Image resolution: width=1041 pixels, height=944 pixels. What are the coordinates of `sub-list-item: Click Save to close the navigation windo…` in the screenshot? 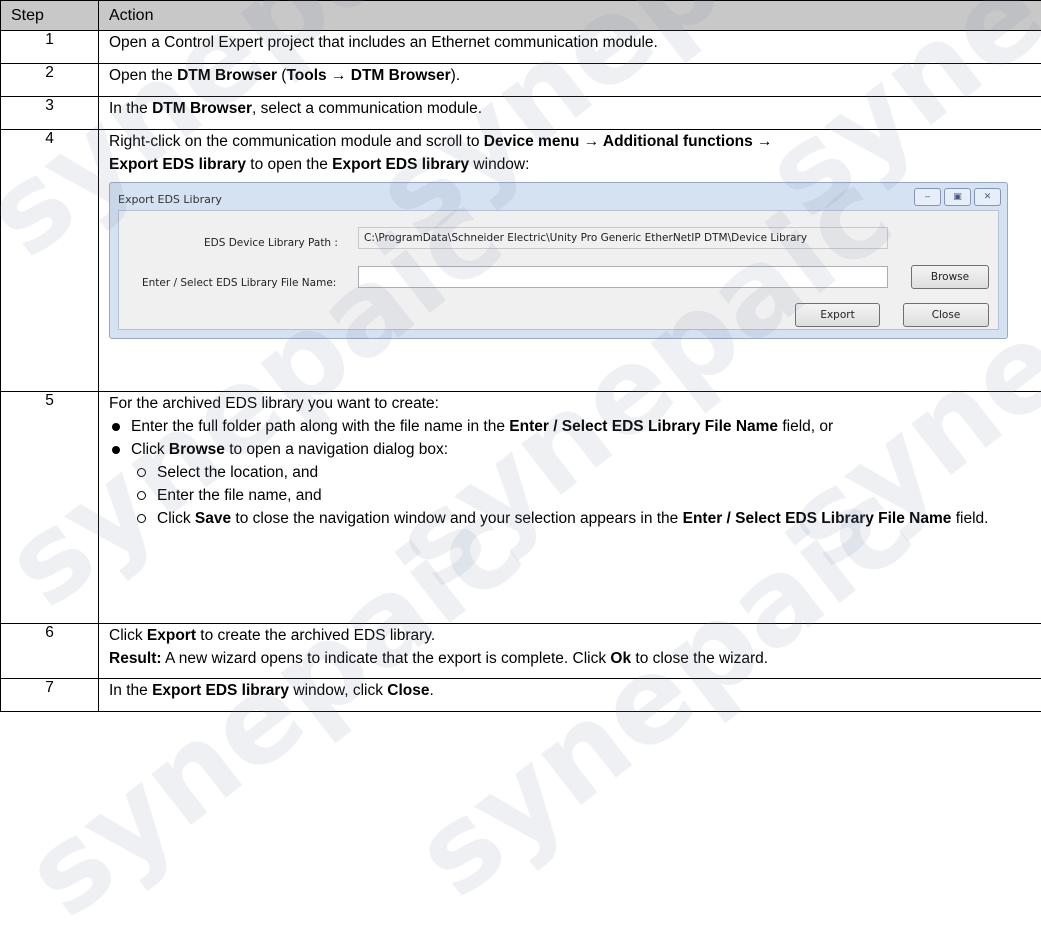 It's located at (594, 518).